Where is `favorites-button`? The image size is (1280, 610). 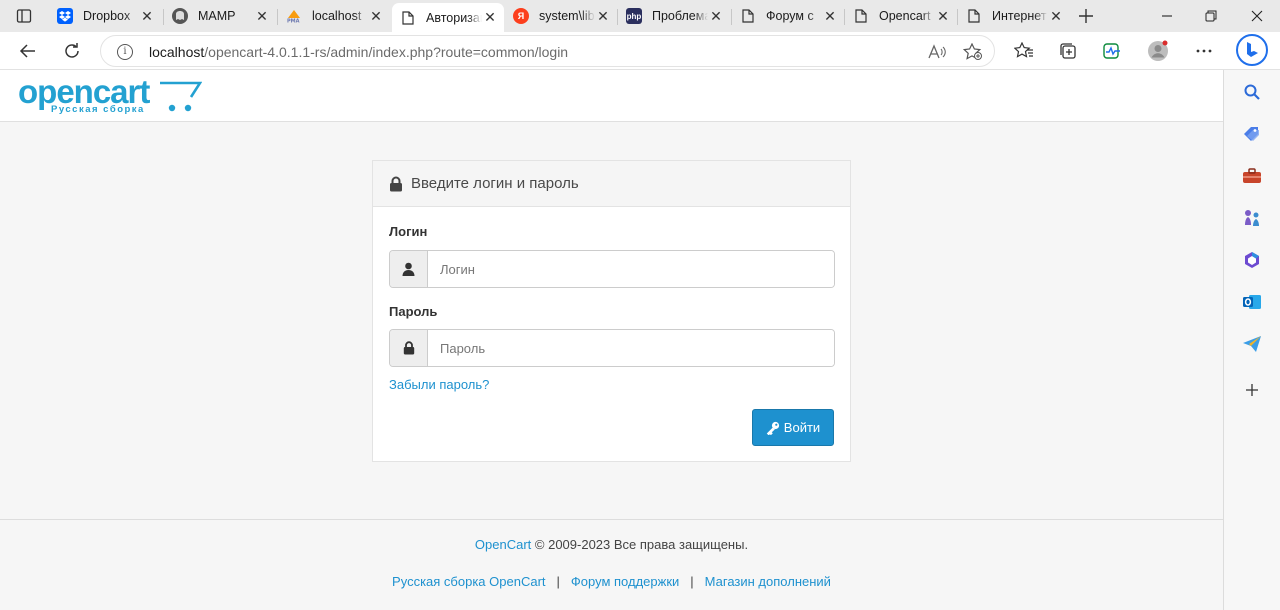
favorites-button is located at coordinates (1024, 51).